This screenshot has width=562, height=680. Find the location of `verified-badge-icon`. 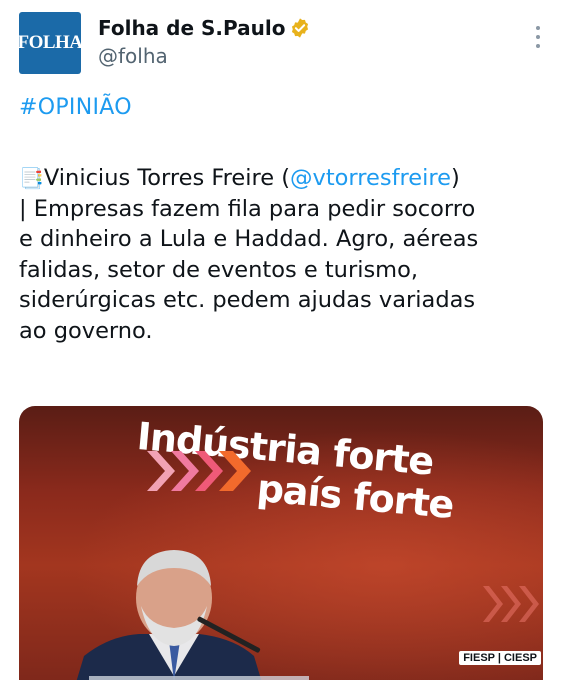

verified-badge-icon is located at coordinates (300, 28).